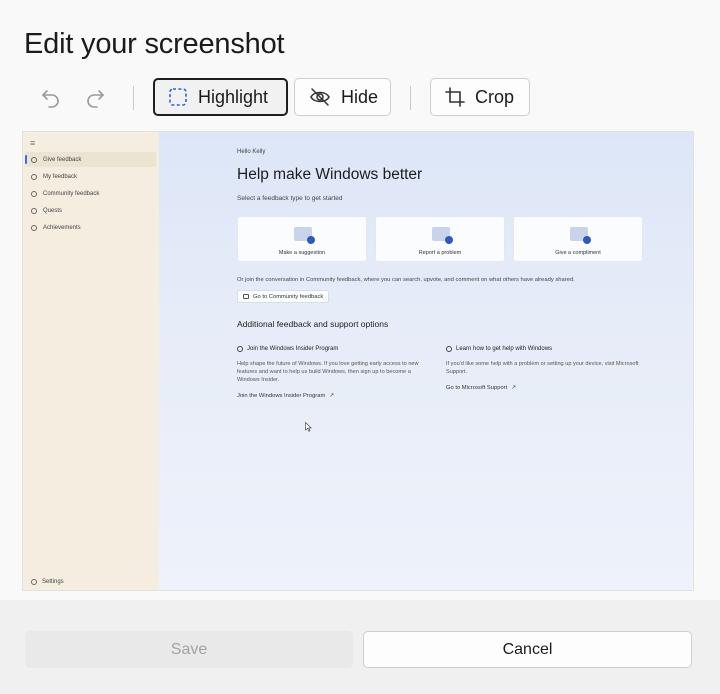  I want to click on insider-link: Join the Windows Insider Program ↗, so click(285, 396).